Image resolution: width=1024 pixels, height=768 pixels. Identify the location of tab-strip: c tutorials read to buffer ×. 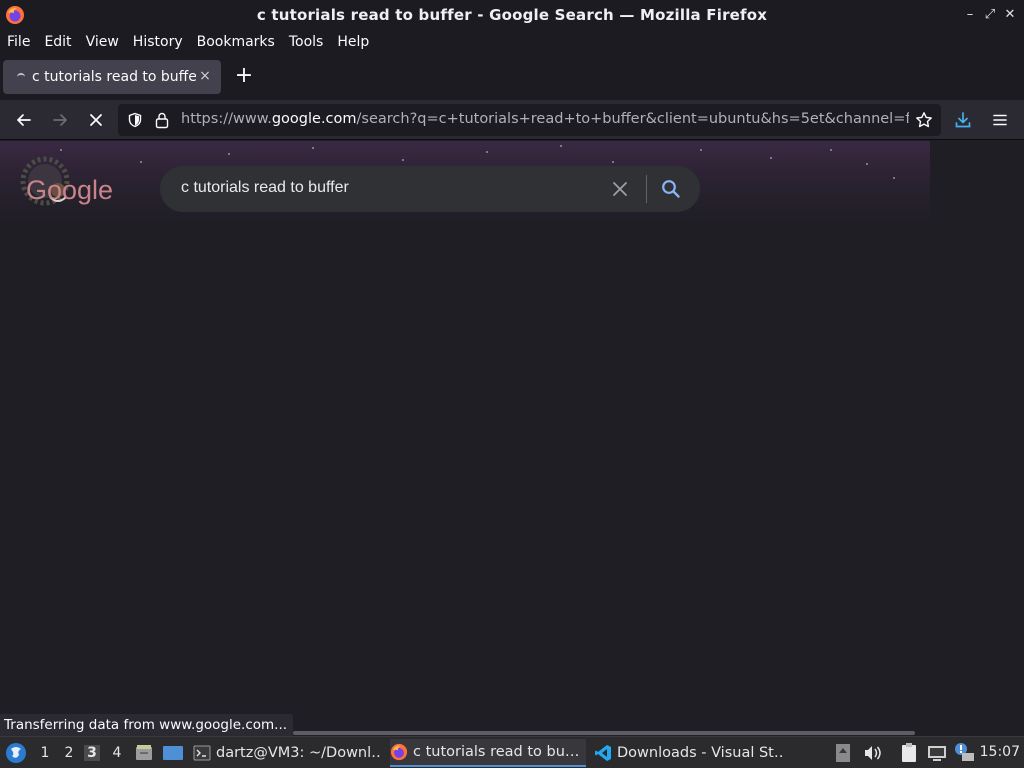
(512, 77).